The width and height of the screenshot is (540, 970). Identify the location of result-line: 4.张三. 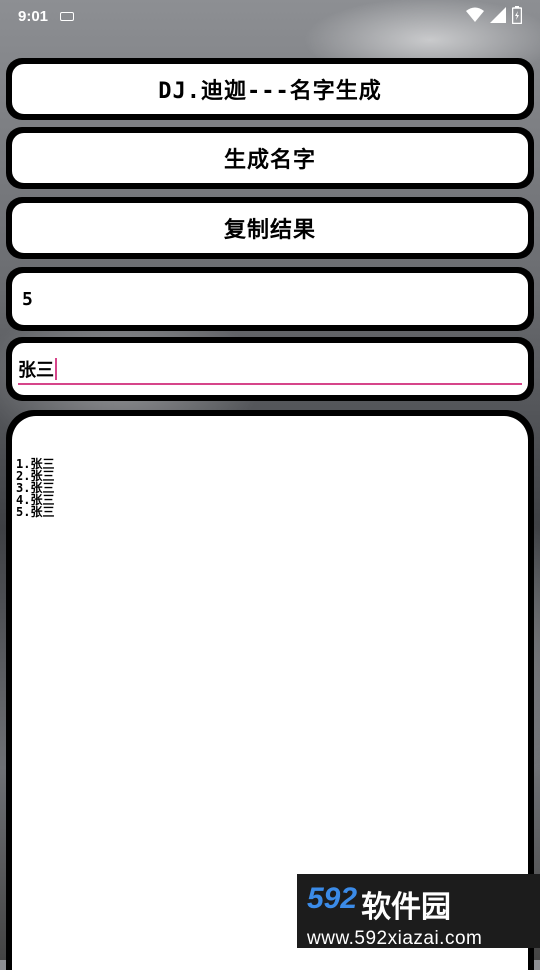
(35, 500).